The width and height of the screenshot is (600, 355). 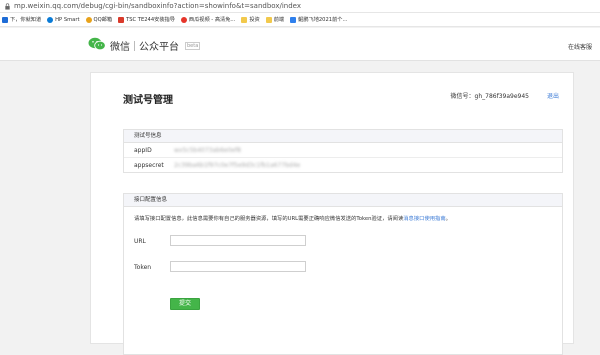 I want to click on bookmark-item: TSC TE244安装指导, so click(x=146, y=19).